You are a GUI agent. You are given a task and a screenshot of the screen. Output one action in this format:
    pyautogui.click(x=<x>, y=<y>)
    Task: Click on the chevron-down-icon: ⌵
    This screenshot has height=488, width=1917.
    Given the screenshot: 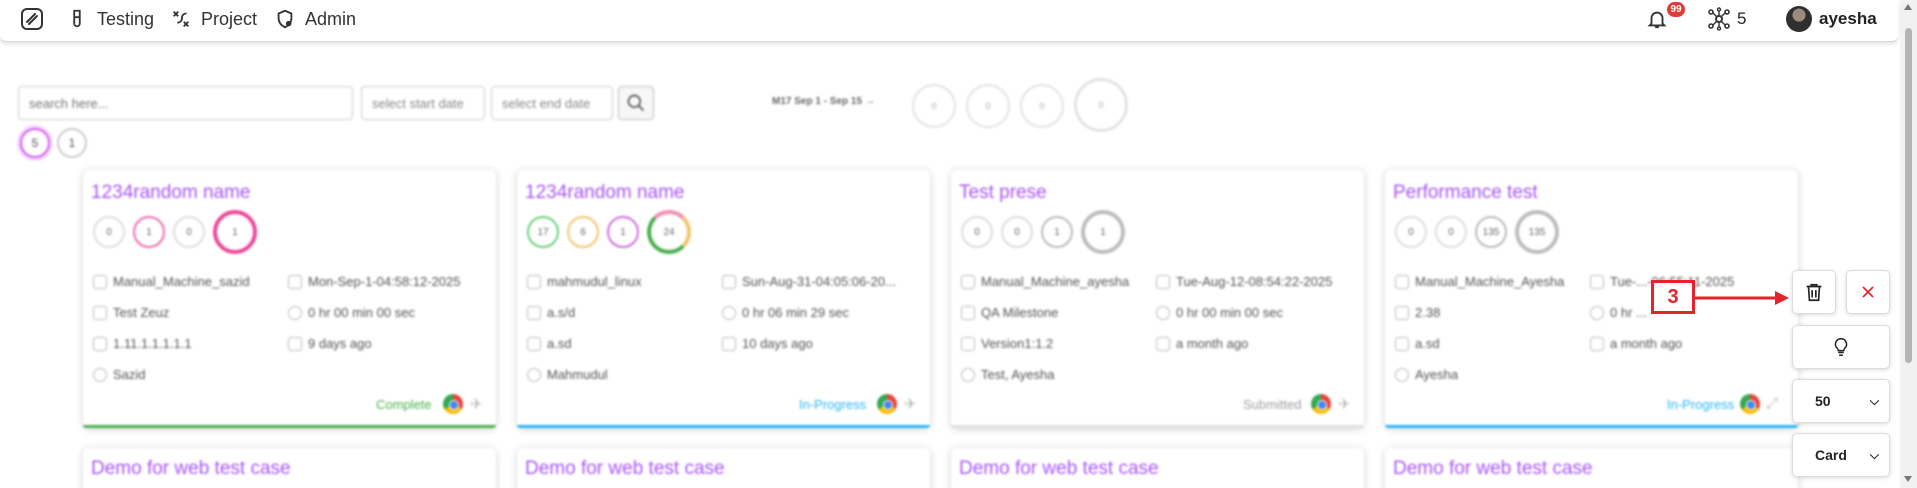 What is the action you would take?
    pyautogui.click(x=1874, y=400)
    